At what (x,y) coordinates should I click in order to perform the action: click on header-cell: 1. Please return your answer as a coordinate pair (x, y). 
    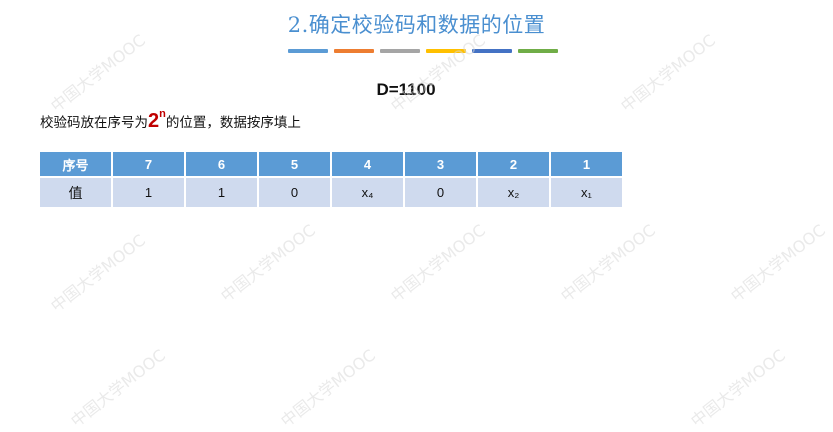
    Looking at the image, I should click on (586, 164).